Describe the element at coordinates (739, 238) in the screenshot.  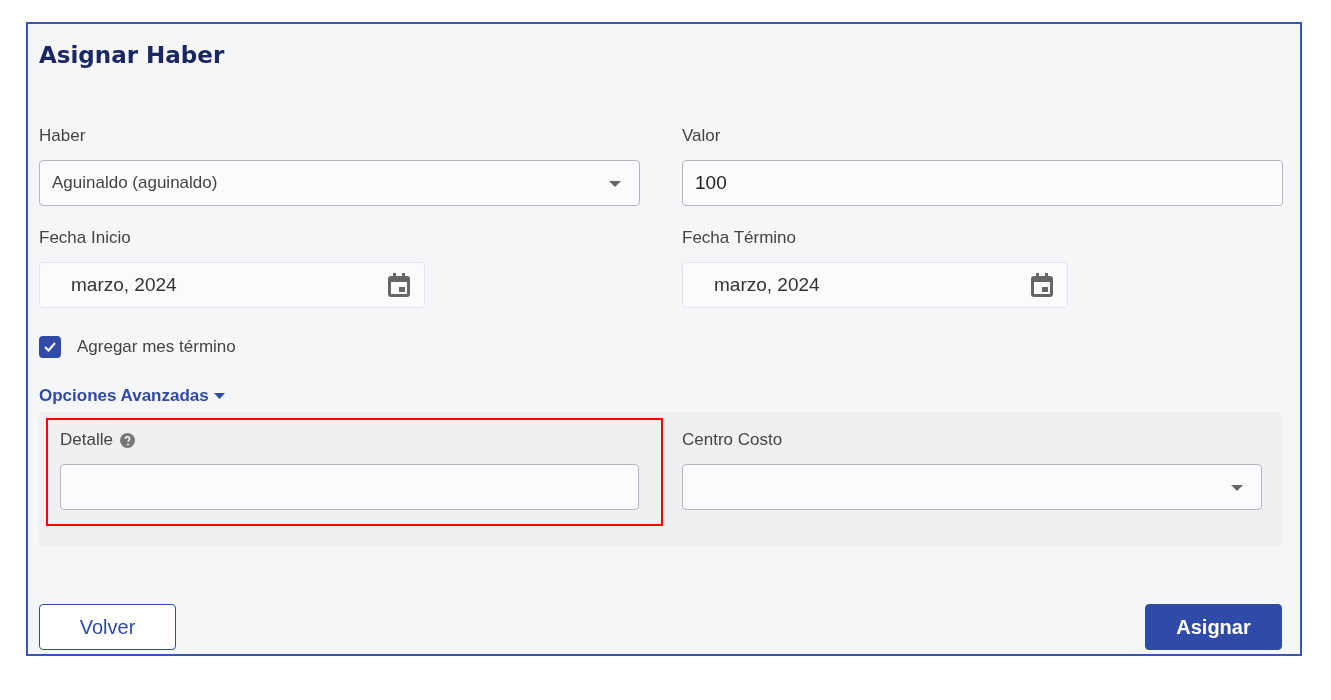
I see `field-label: Fecha Término` at that location.